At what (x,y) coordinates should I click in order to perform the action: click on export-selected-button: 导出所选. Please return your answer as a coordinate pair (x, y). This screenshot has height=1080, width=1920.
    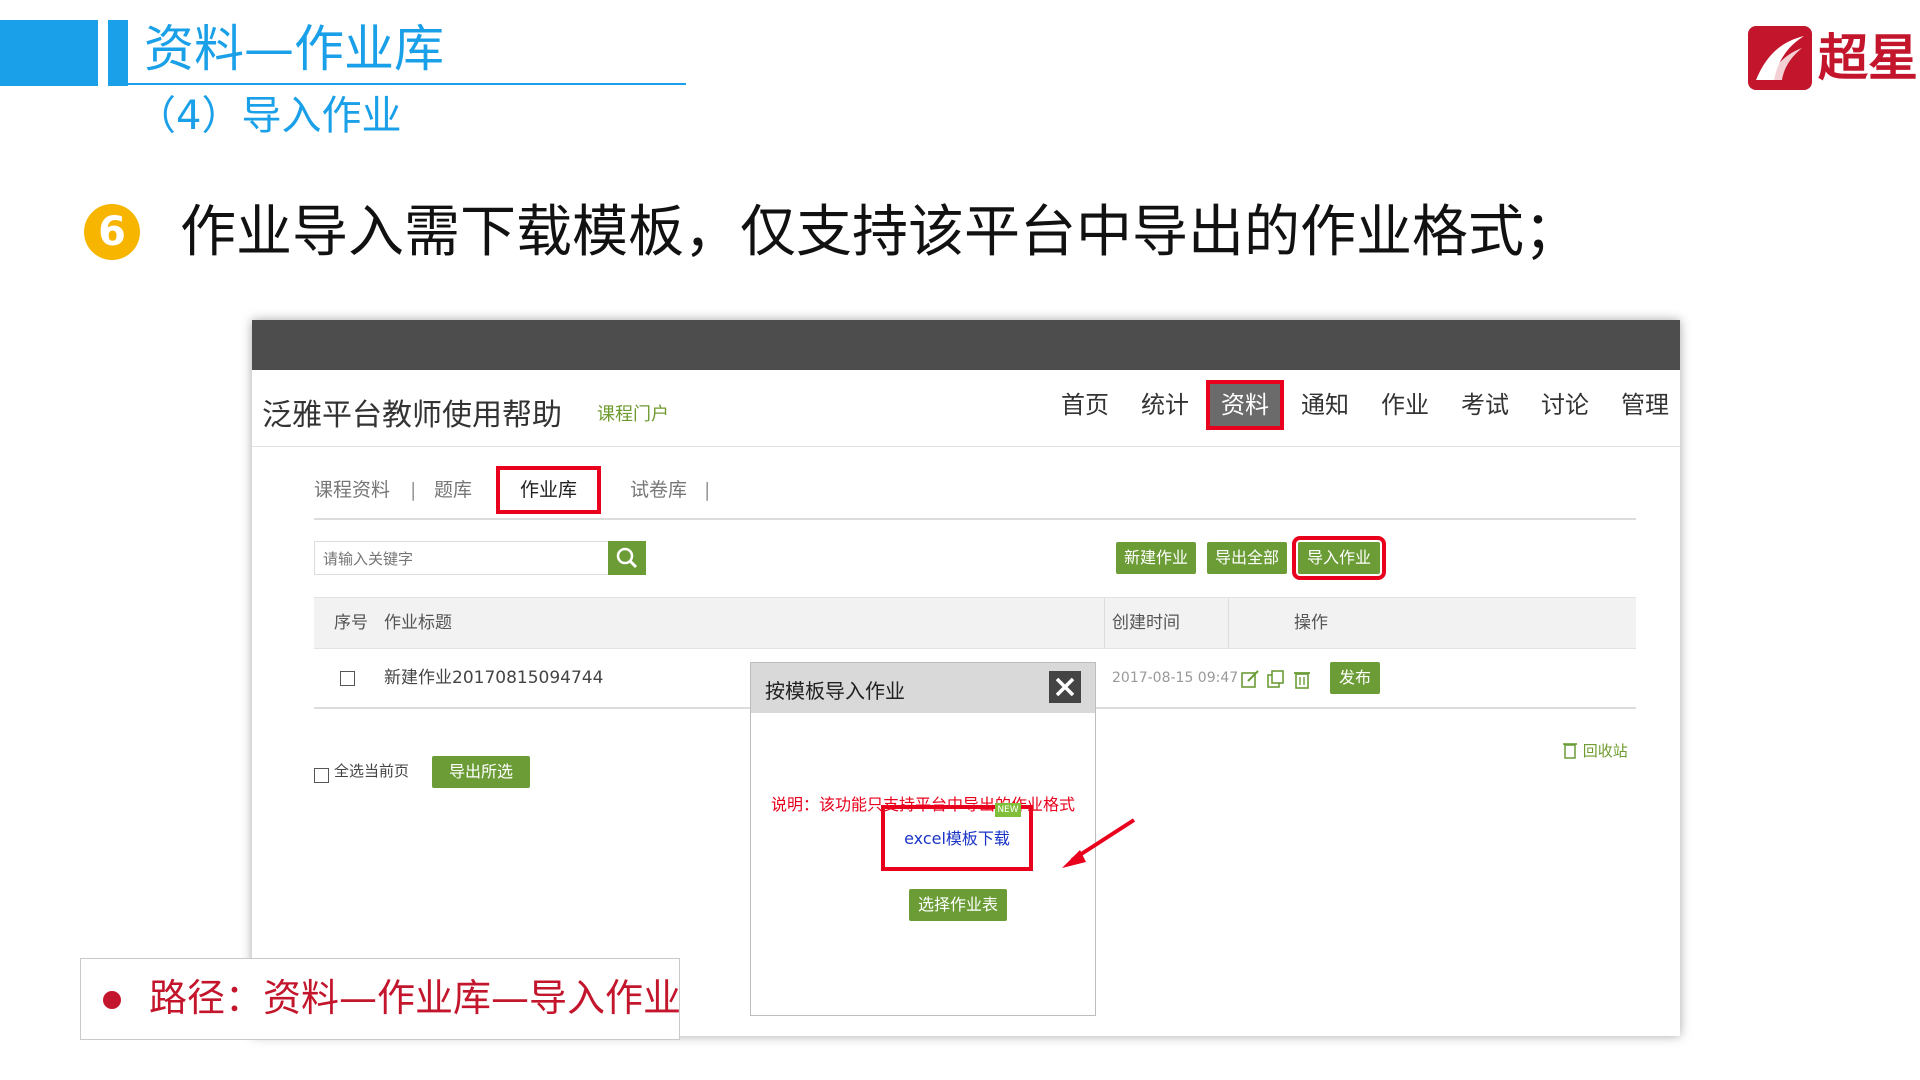
    Looking at the image, I should click on (481, 772).